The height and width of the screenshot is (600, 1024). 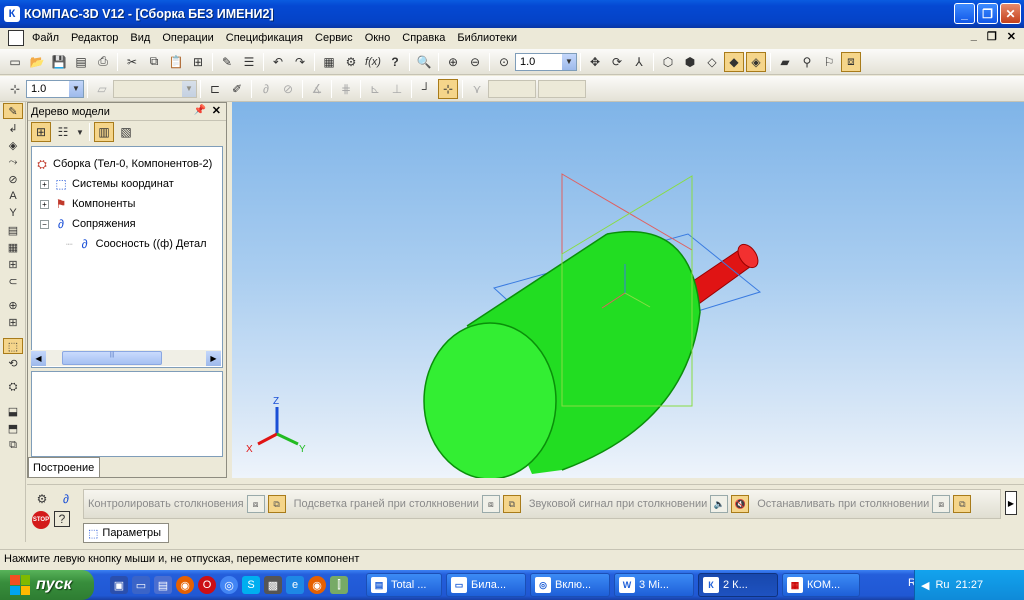 I want to click on edit-sketch-icon: ✐, so click(x=237, y=89).